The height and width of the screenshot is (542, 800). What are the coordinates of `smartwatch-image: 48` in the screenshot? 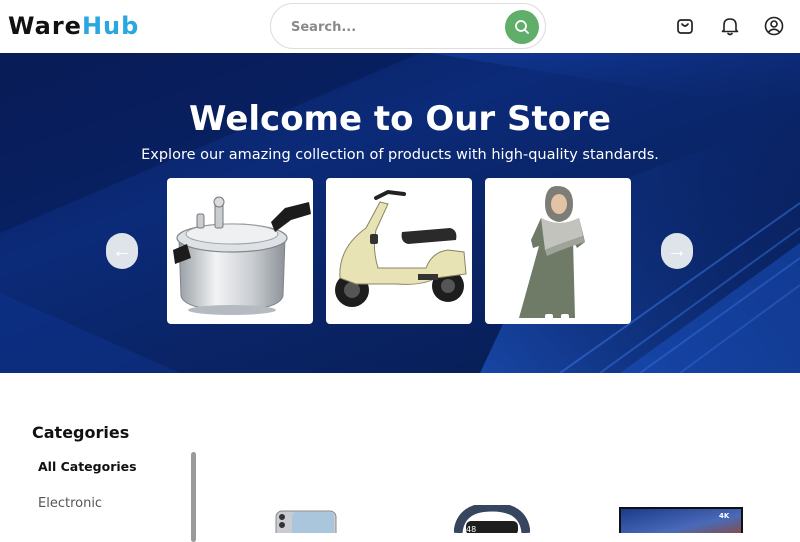 It's located at (492, 519).